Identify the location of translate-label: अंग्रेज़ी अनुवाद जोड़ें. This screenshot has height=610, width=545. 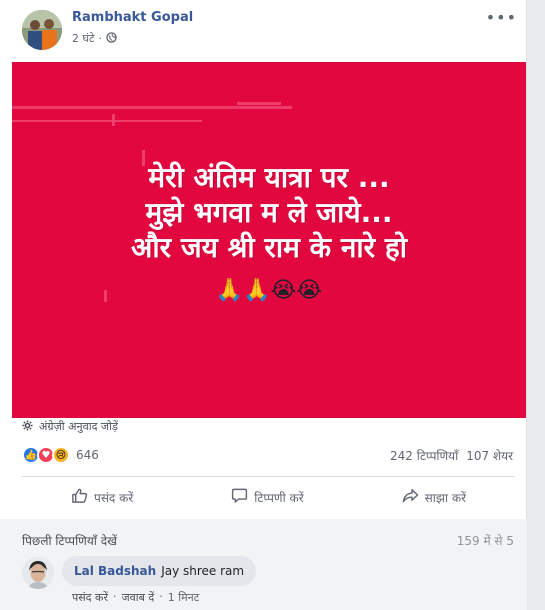
(78, 426).